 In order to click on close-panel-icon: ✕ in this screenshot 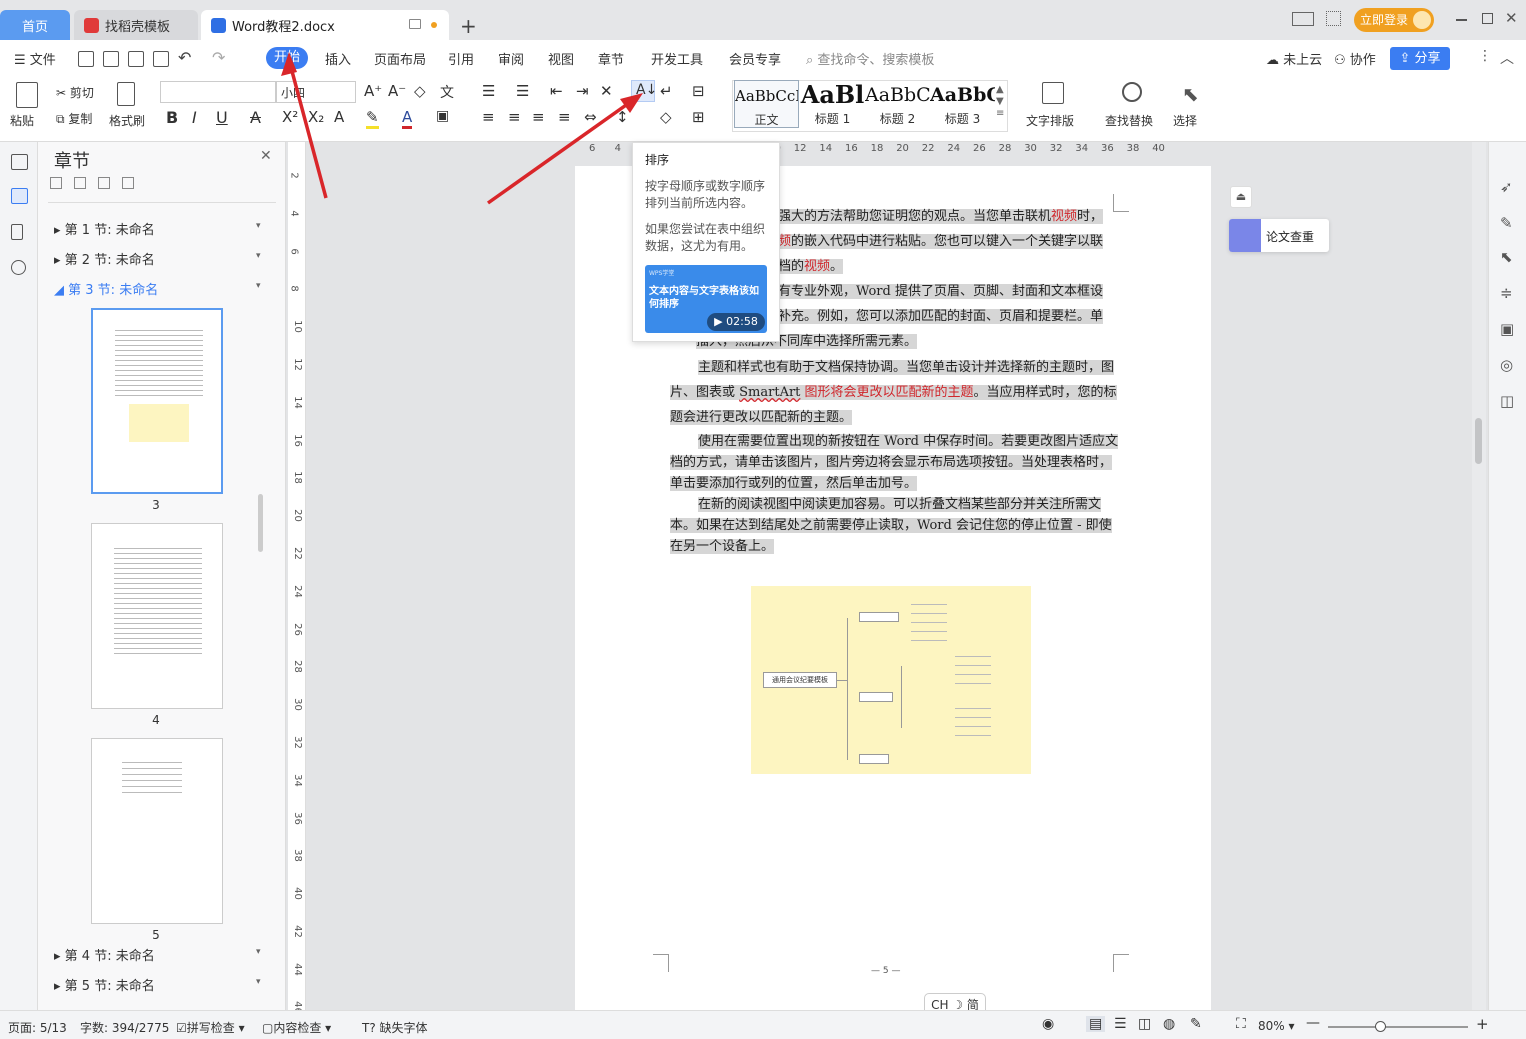, I will do `click(266, 156)`.